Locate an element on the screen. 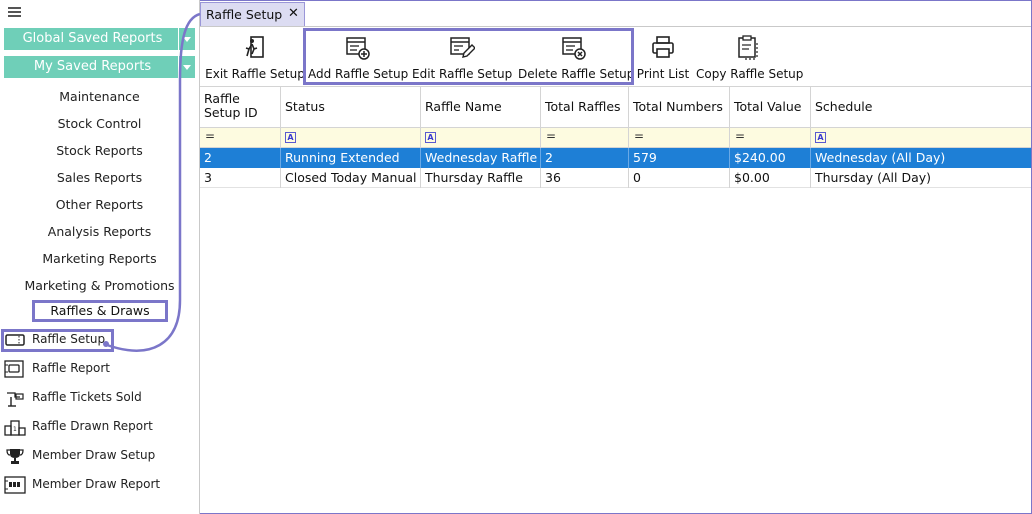  my-saved-reports-label: My Saved Reports is located at coordinates (92, 66).